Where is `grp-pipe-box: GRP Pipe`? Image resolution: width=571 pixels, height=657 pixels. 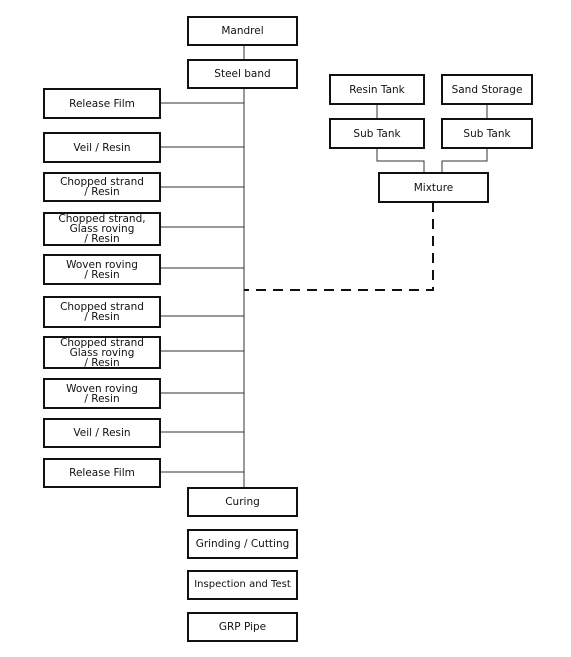 grp-pipe-box: GRP Pipe is located at coordinates (242, 627).